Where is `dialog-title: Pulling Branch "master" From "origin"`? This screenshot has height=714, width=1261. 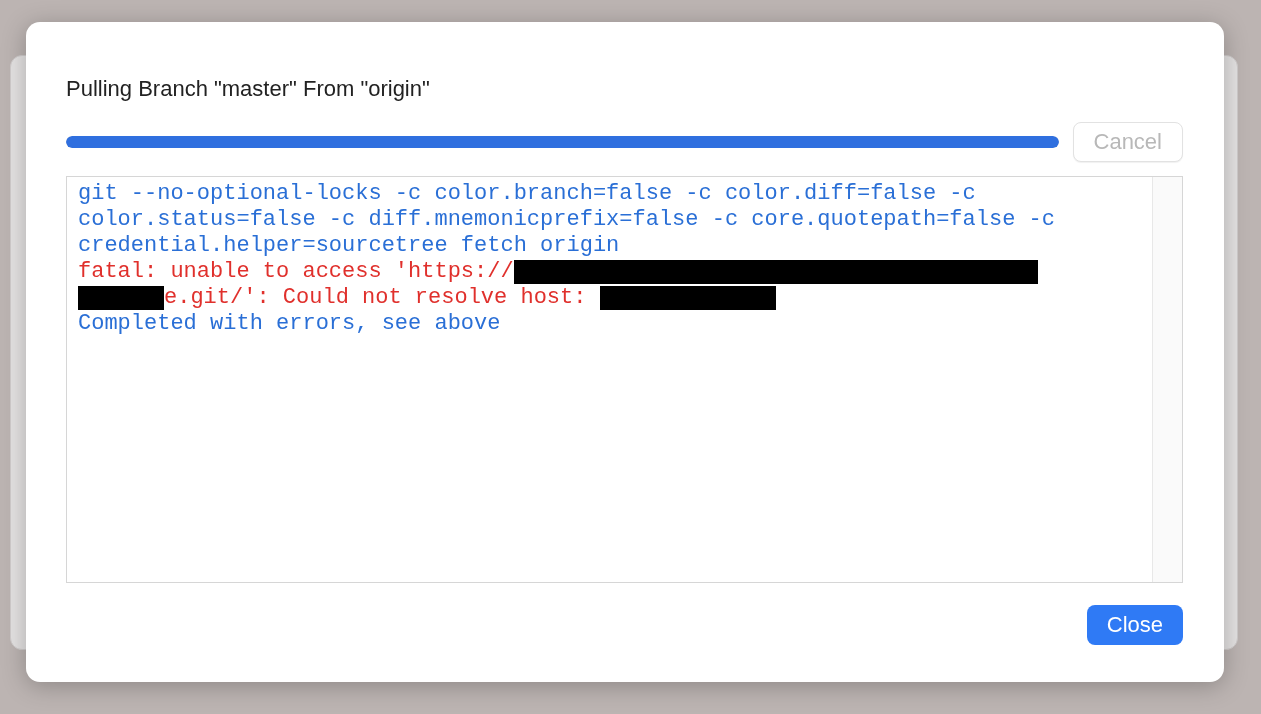
dialog-title: Pulling Branch "master" From "origin" is located at coordinates (248, 89).